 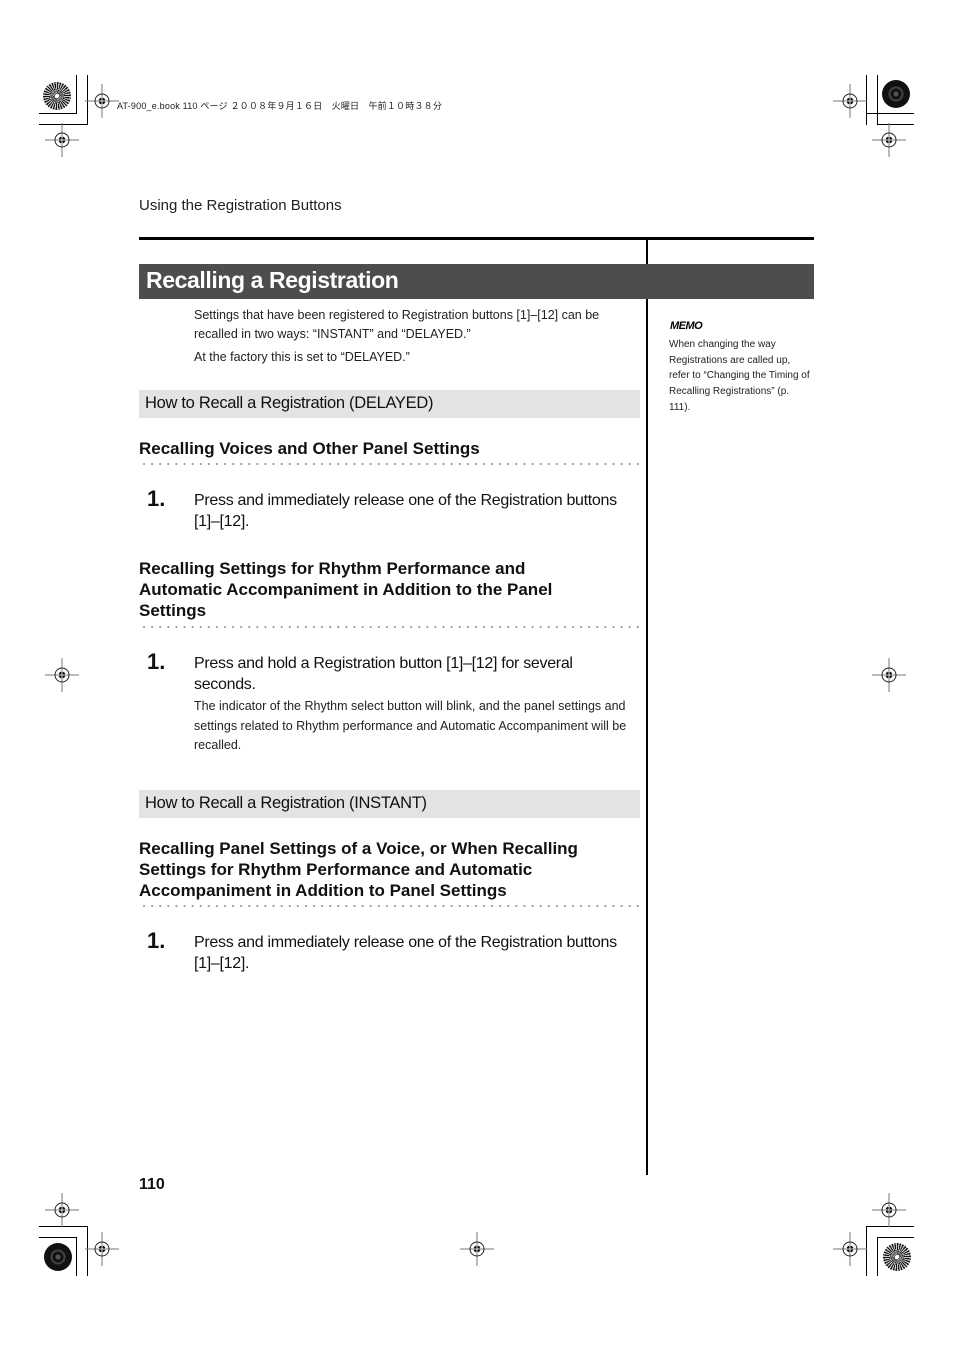 I want to click on subhead-delayed: How to Recall a Registration (DELAYED), so click(x=389, y=404).